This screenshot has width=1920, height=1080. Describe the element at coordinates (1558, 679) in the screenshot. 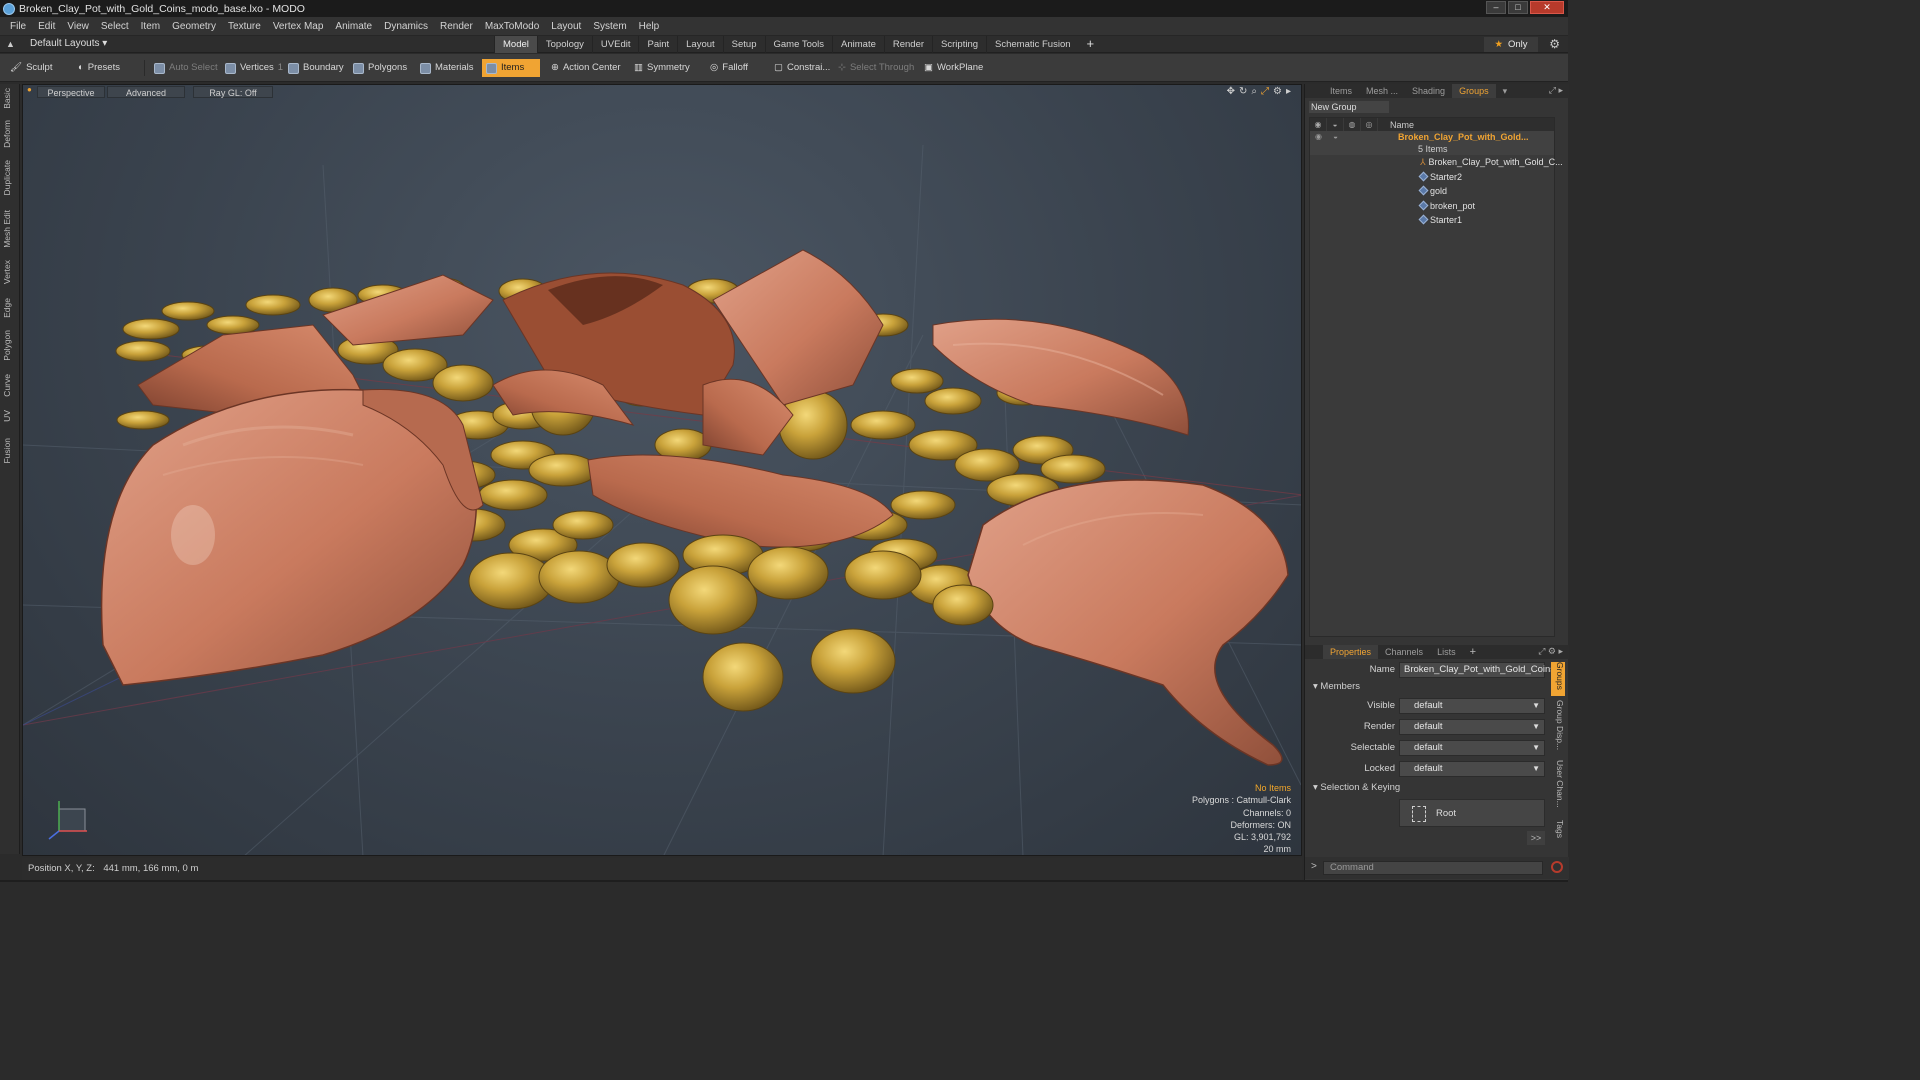

I see `side-tab-groups: Groups` at that location.